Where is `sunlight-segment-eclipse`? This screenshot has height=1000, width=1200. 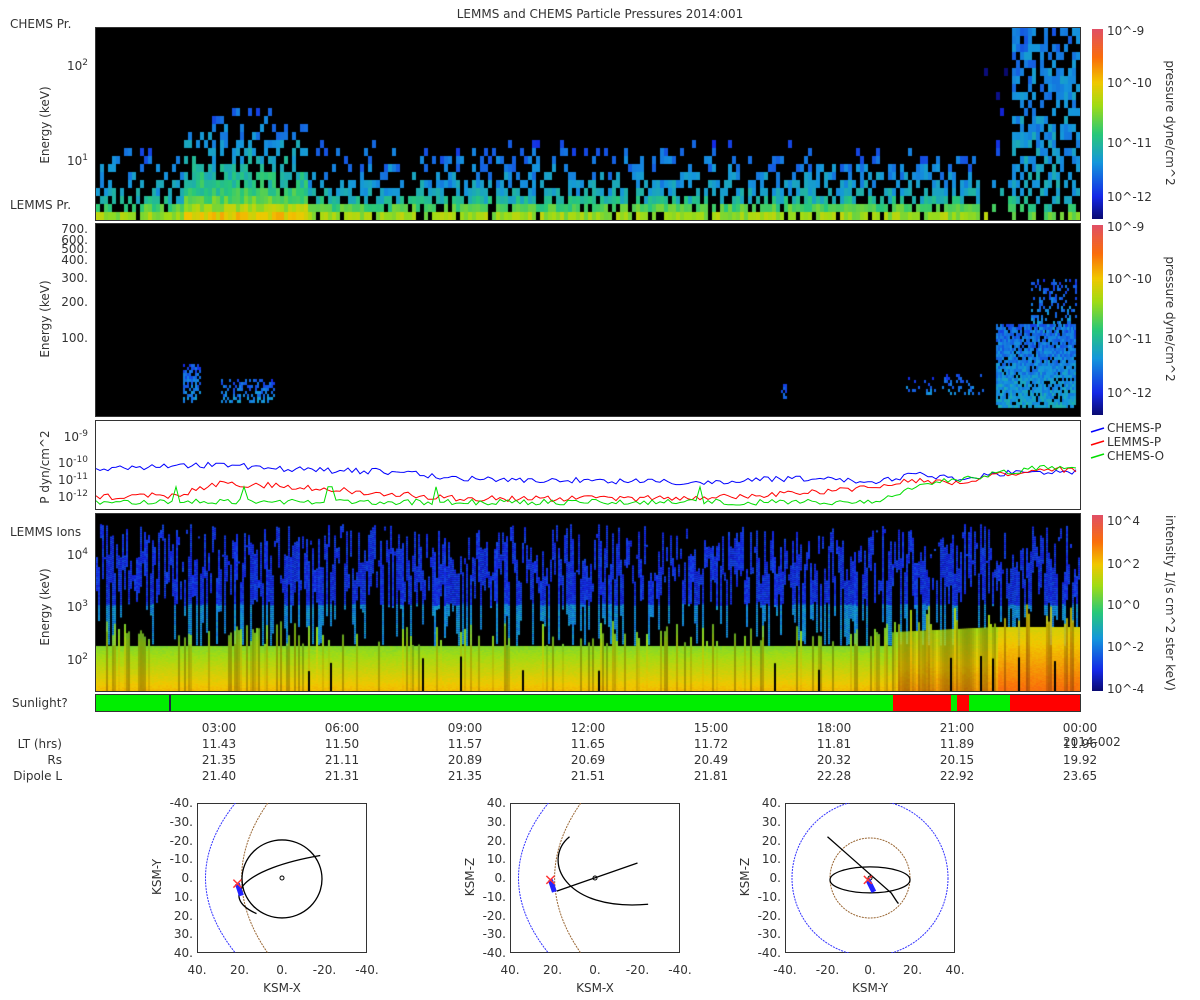 sunlight-segment-eclipse is located at coordinates (922, 703).